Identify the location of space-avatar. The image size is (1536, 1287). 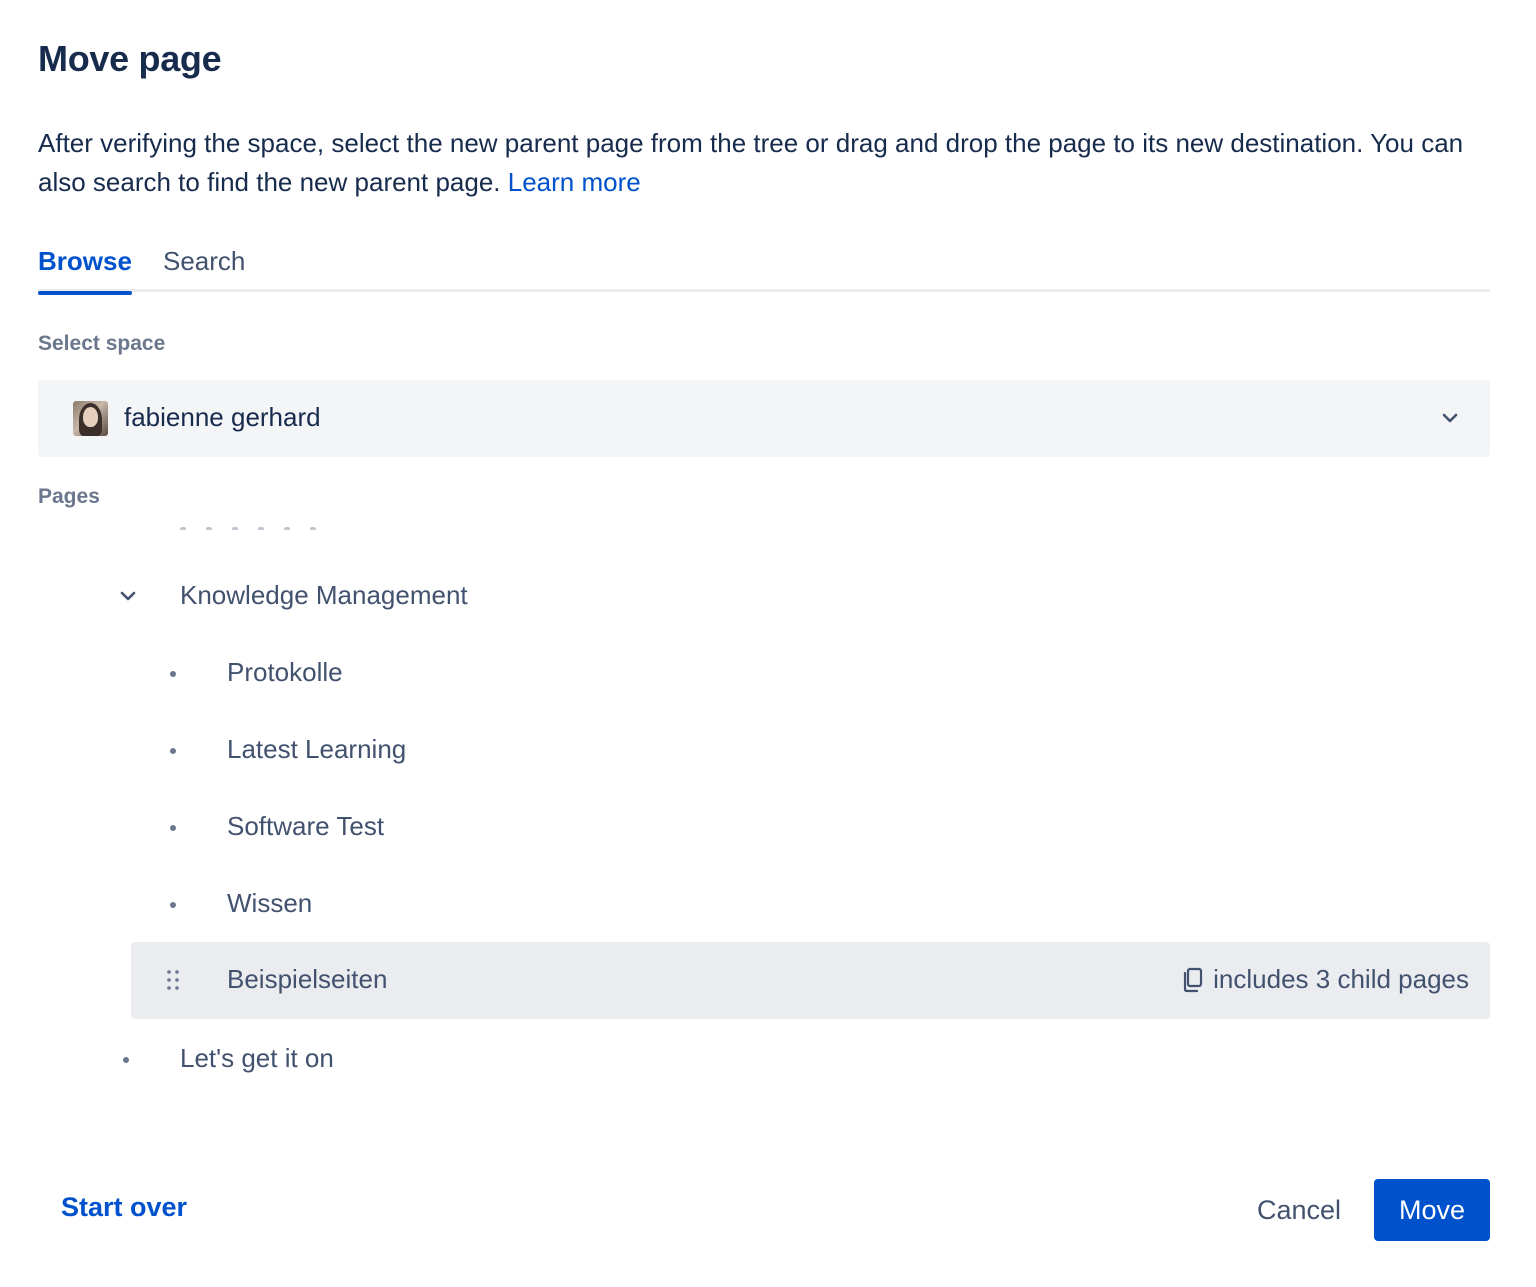
(90, 418).